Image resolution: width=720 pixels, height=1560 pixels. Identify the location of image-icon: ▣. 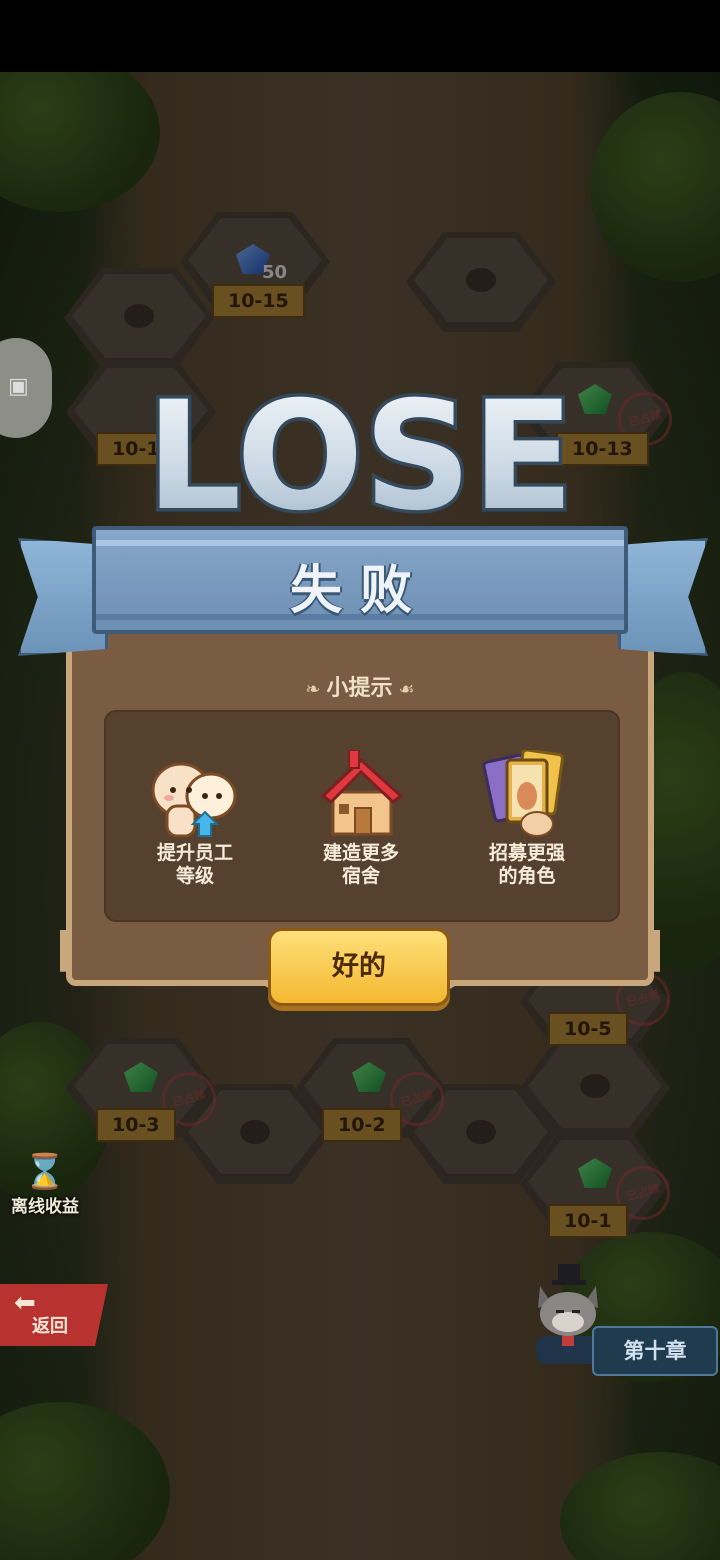
(18, 386).